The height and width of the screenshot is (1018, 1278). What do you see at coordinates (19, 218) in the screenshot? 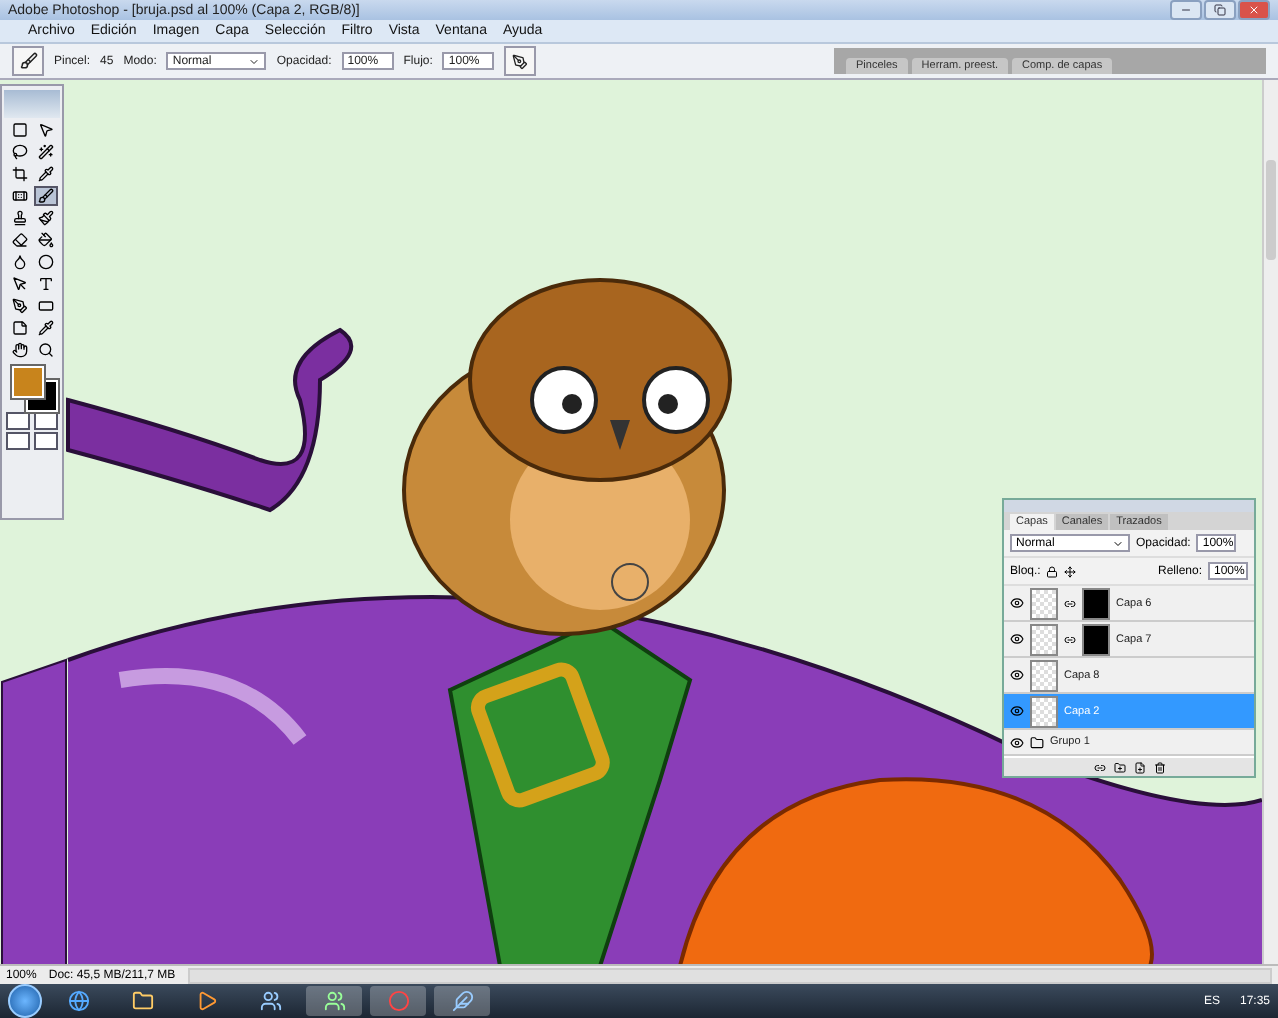
I see `stamp-icon` at bounding box center [19, 218].